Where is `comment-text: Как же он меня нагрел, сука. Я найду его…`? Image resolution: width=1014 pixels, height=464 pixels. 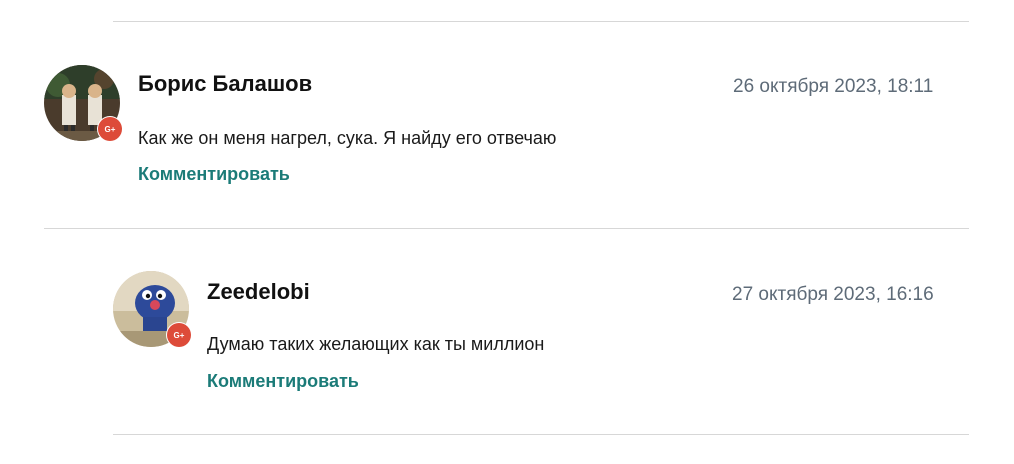
comment-text: Как же он меня нагрел, сука. Я найду его… is located at coordinates (347, 138).